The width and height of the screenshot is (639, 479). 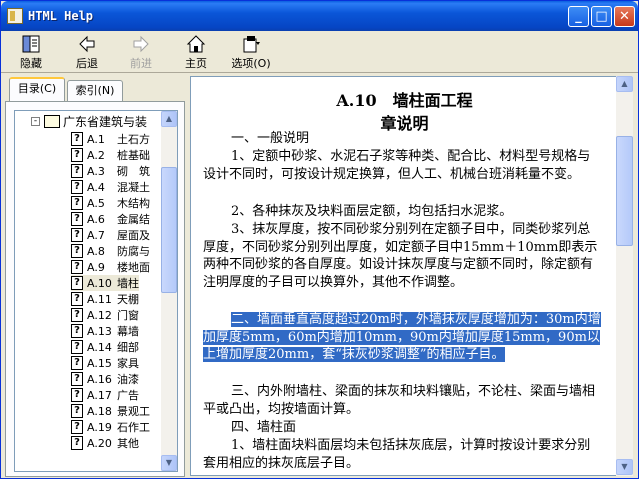 I want to click on minimize-icon: _, so click(x=578, y=16).